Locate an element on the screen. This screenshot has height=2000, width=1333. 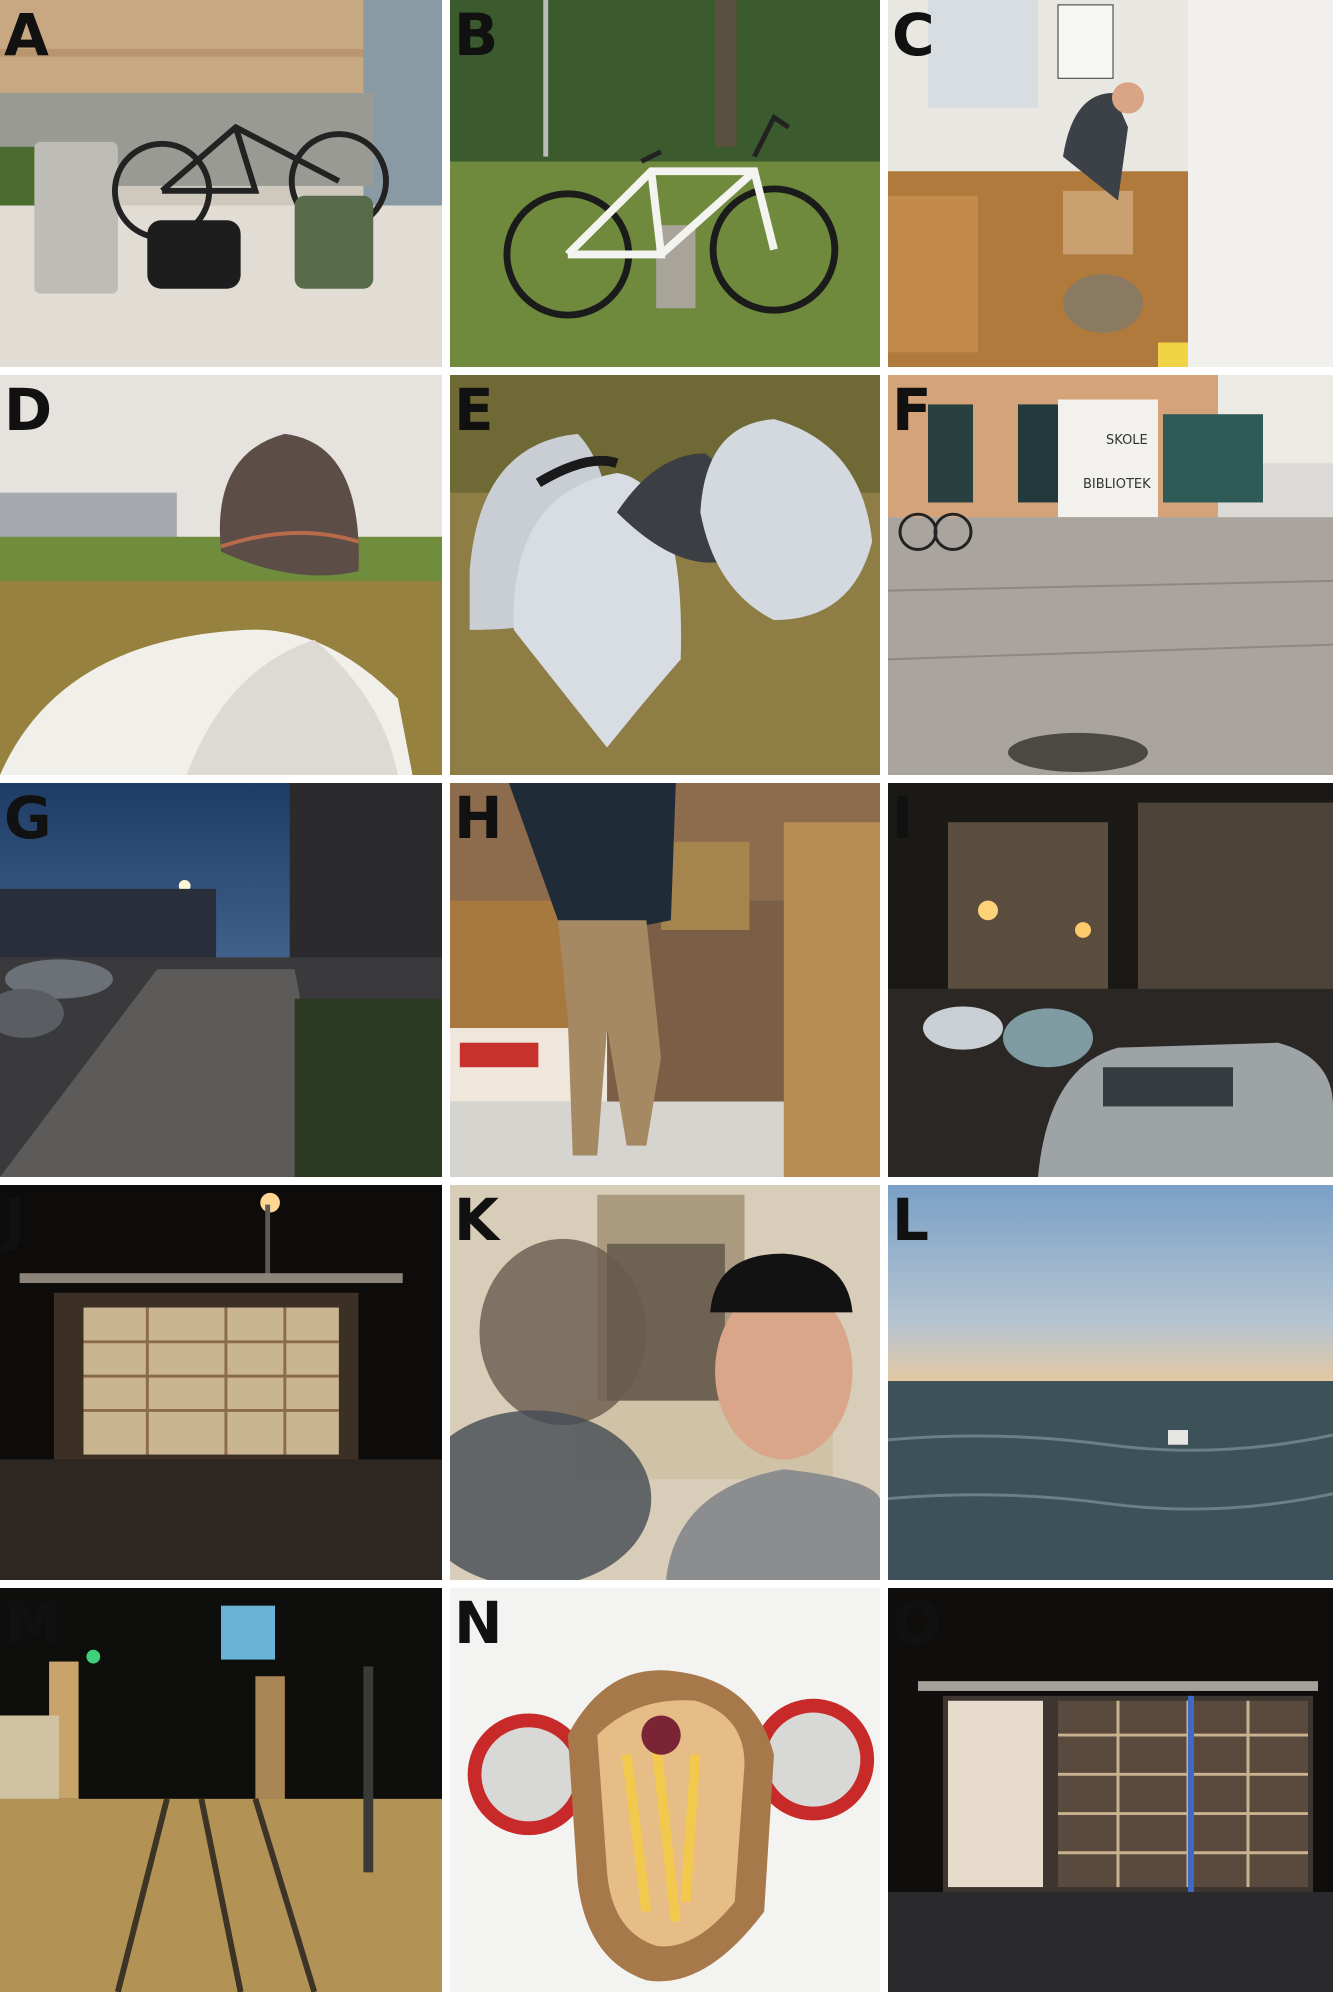
panel-h: H is located at coordinates (669, 984).